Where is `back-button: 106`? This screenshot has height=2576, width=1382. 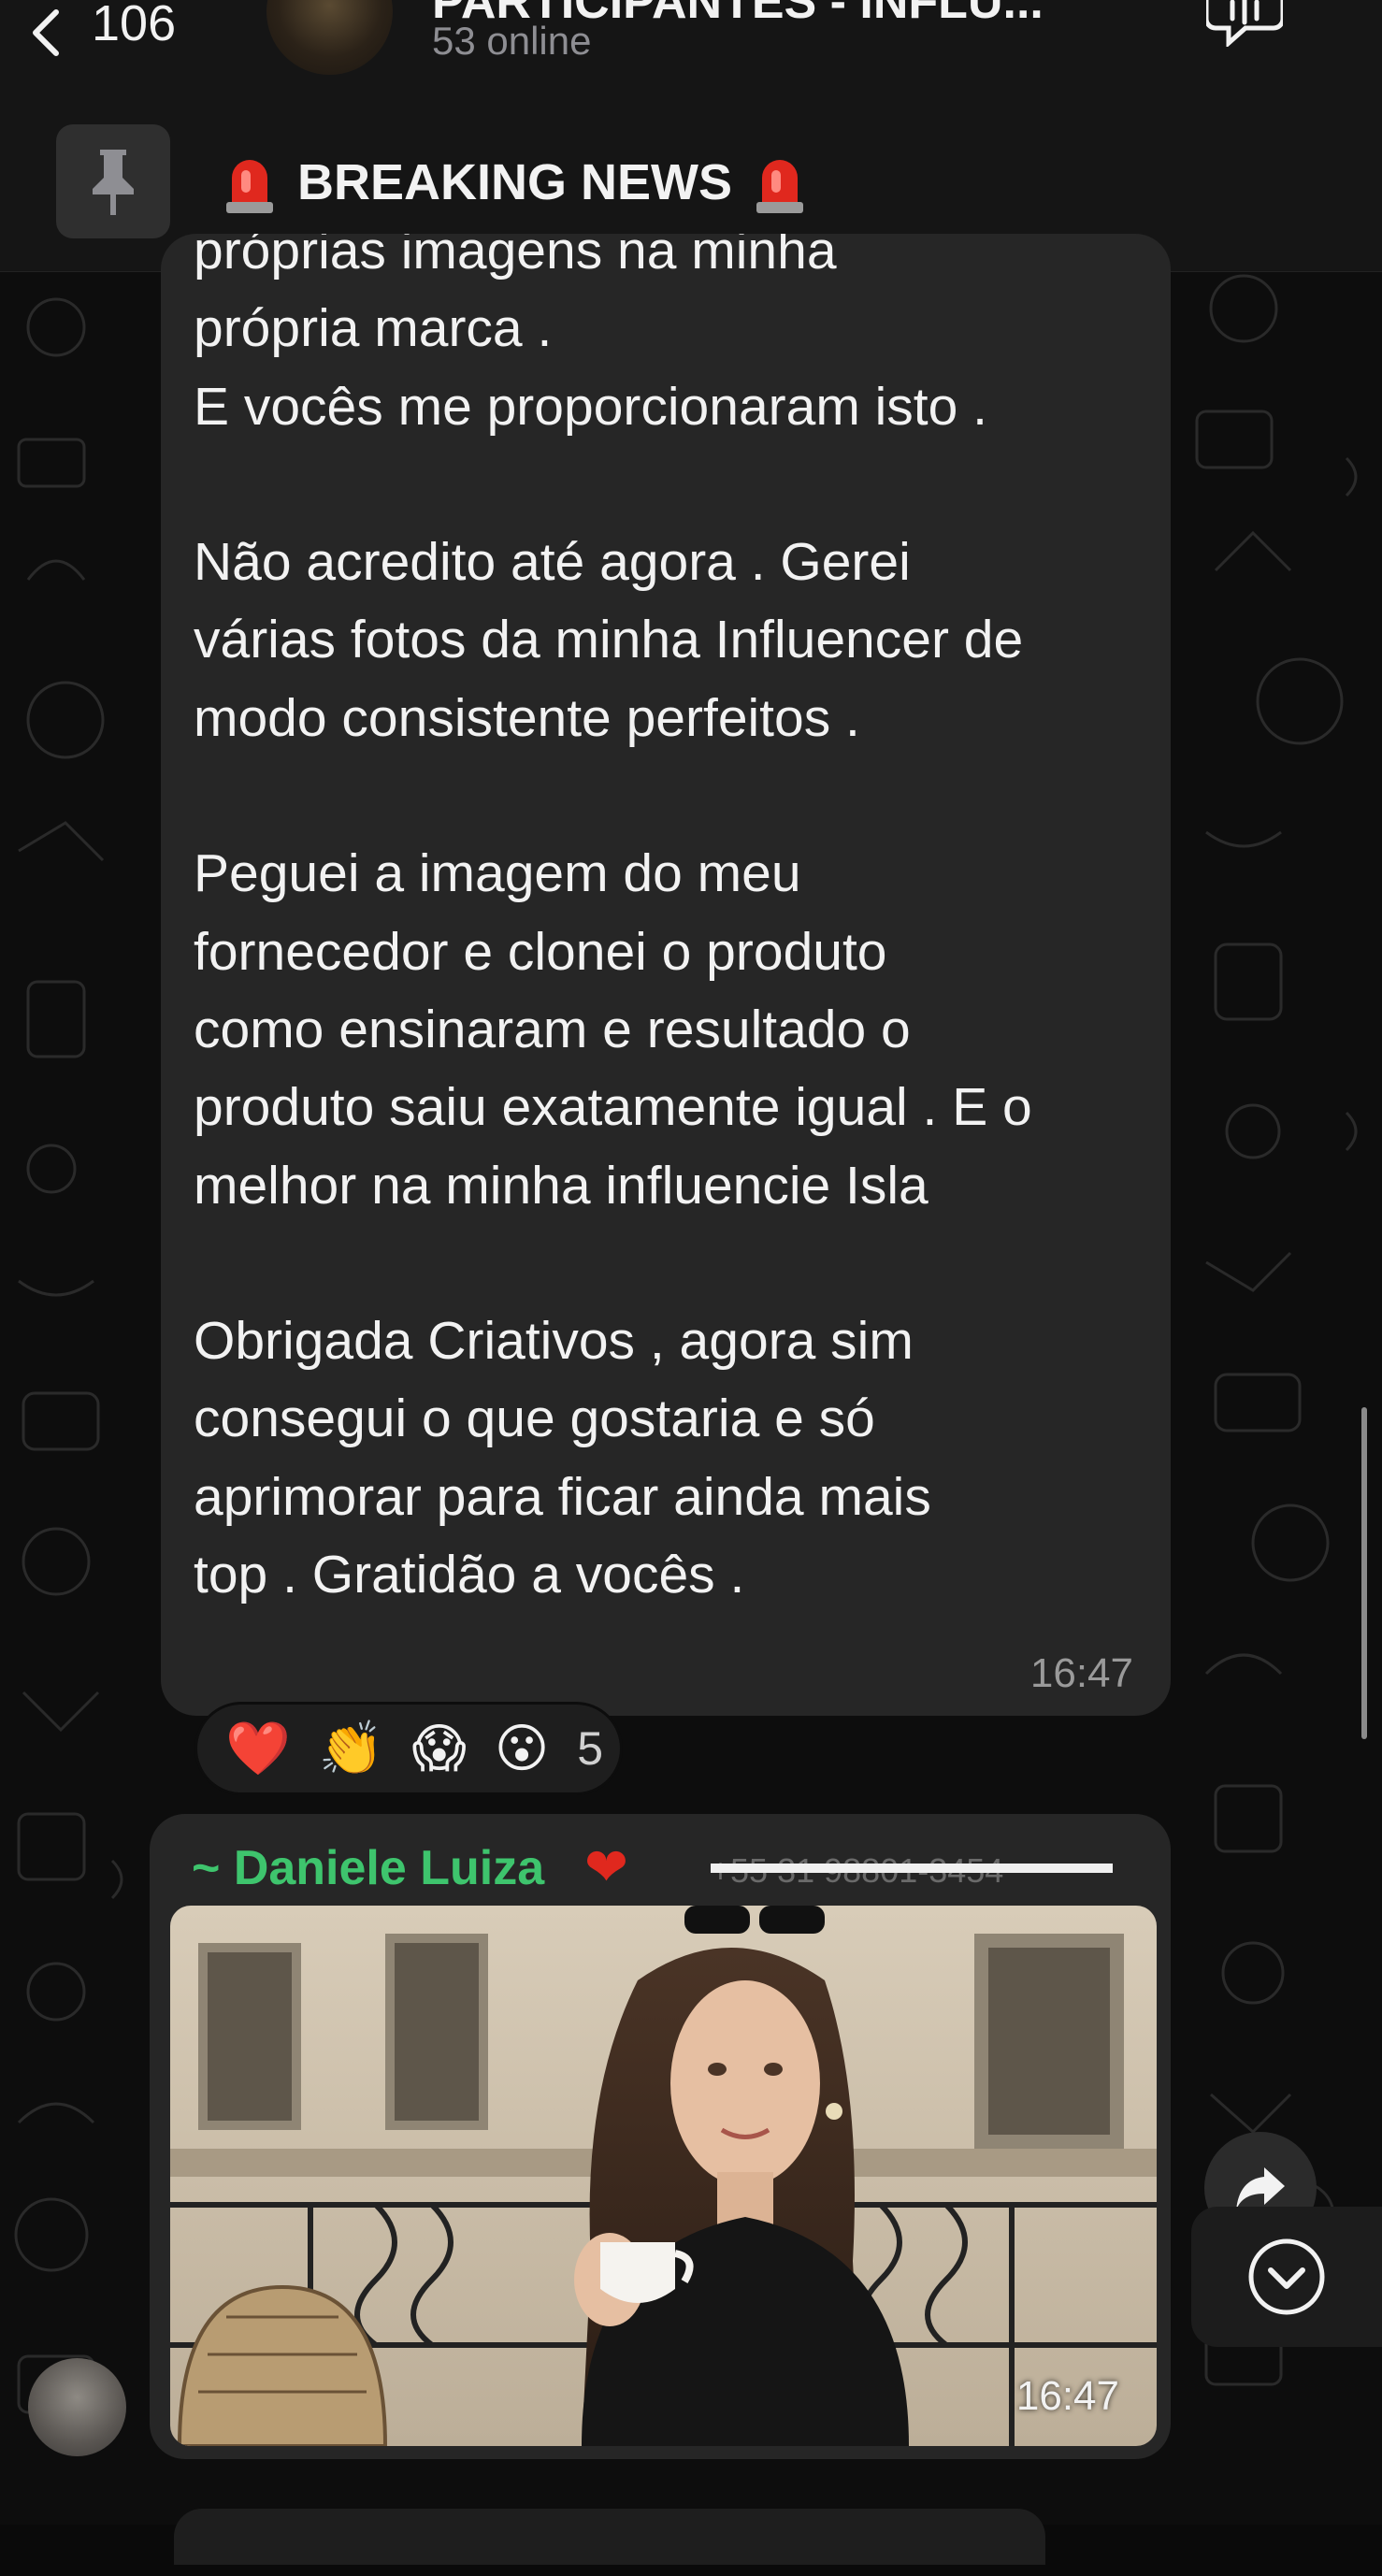 back-button: 106 is located at coordinates (101, 32).